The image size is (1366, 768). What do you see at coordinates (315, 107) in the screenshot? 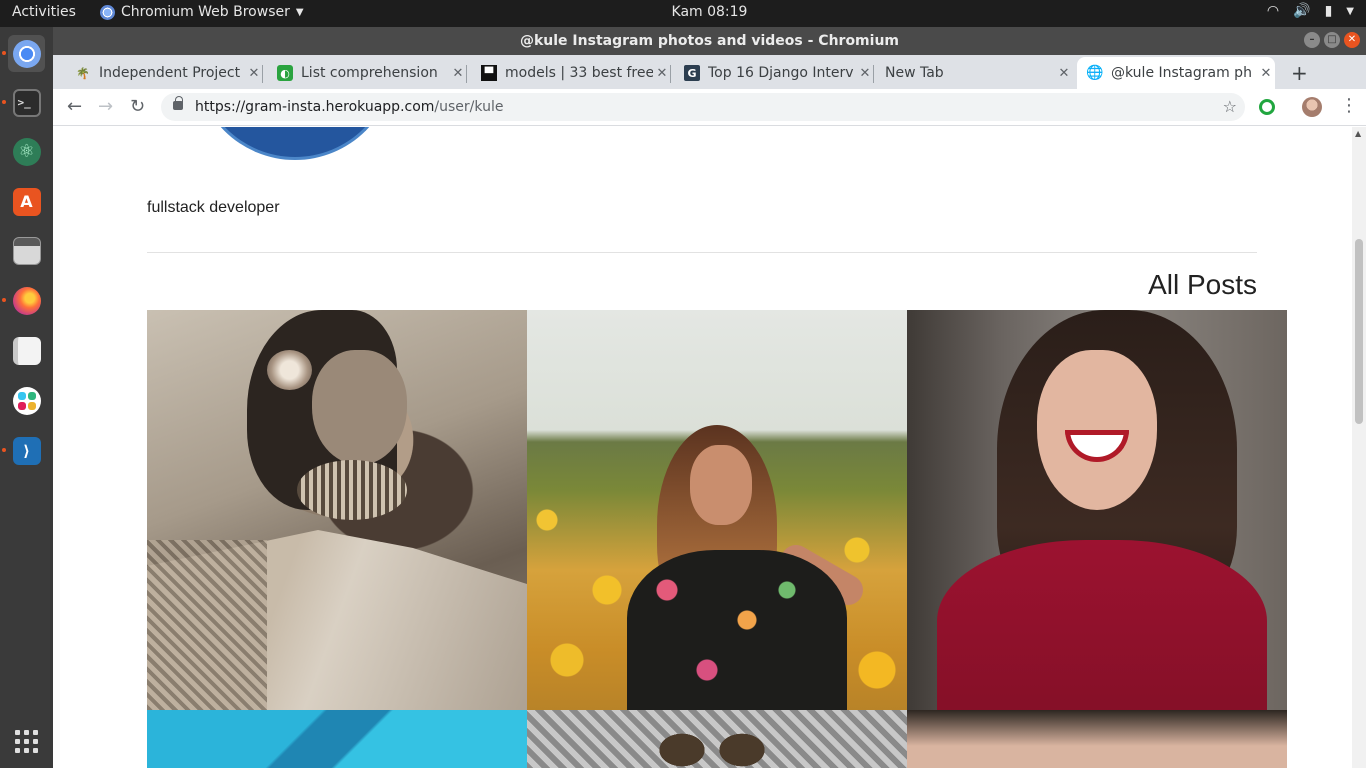
I see `url-host: https://gram-insta.herokuapp.com` at bounding box center [315, 107].